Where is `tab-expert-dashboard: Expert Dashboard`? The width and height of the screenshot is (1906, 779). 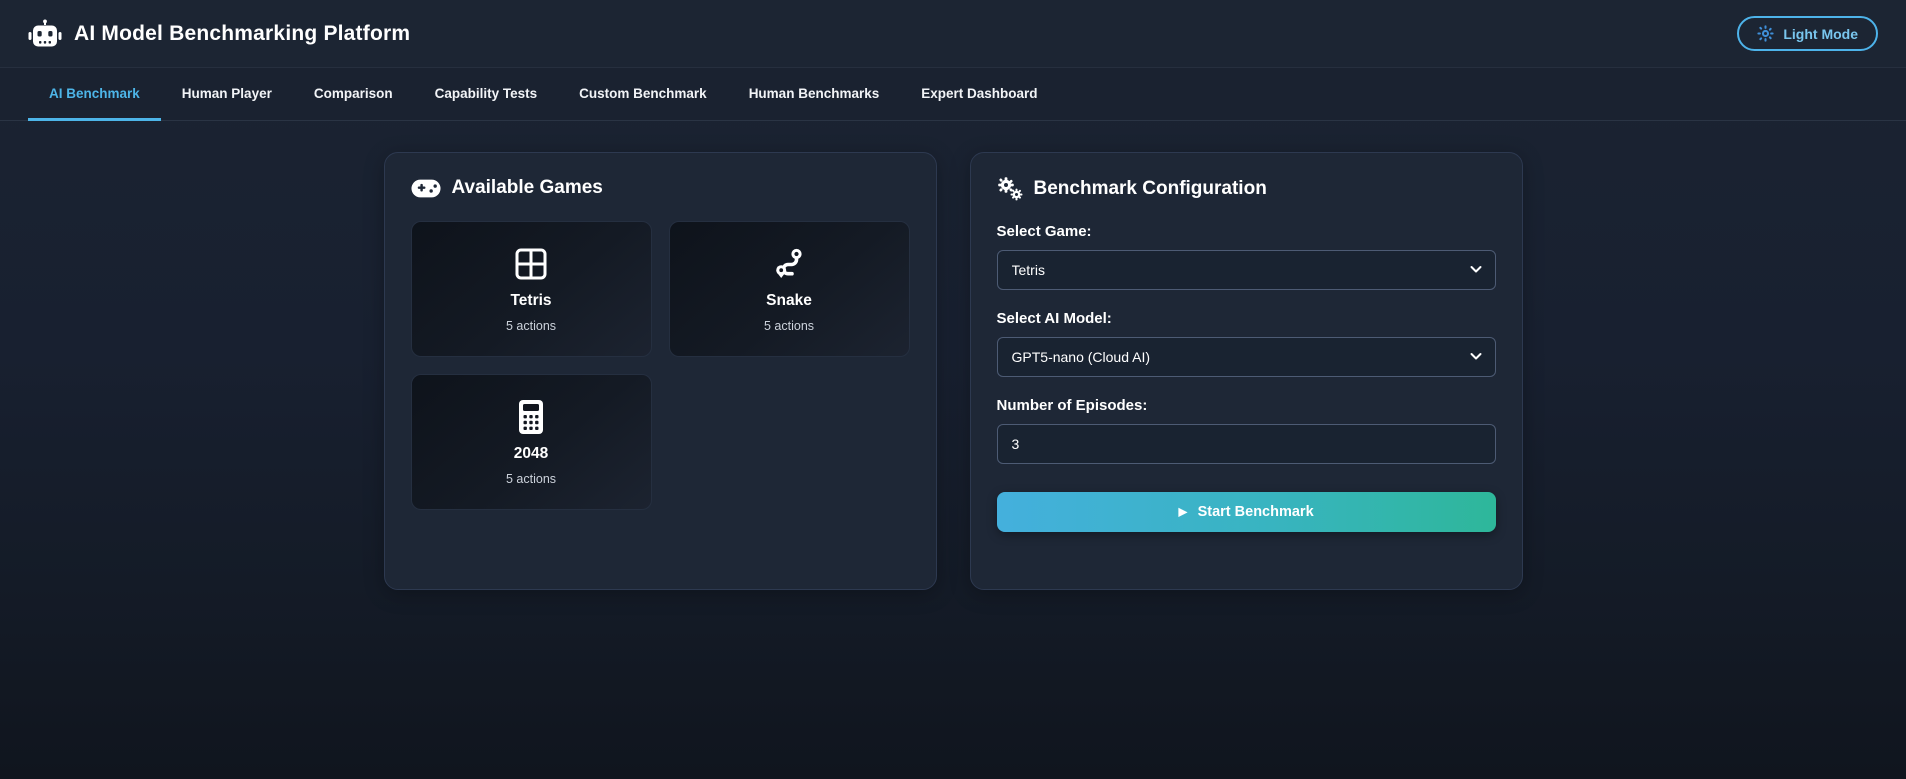
tab-expert-dashboard: Expert Dashboard is located at coordinates (979, 94).